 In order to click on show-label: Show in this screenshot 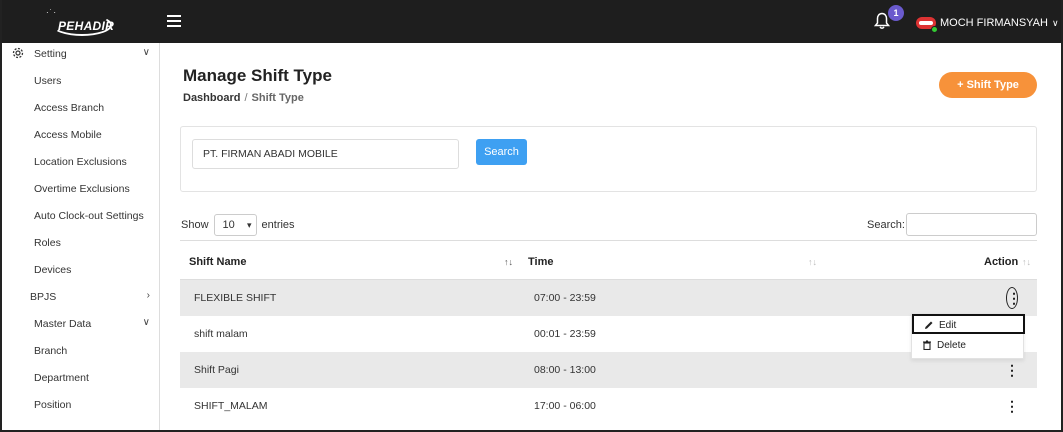, I will do `click(195, 225)`.